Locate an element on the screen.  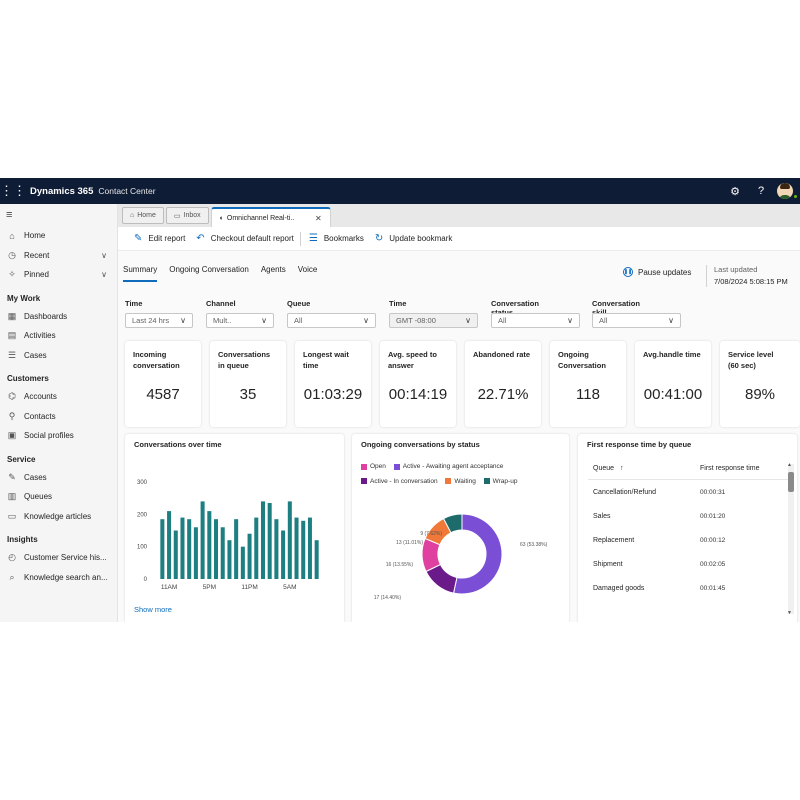
kpi-card-incoming: Incoming conversation 4587 is located at coordinates (163, 384).